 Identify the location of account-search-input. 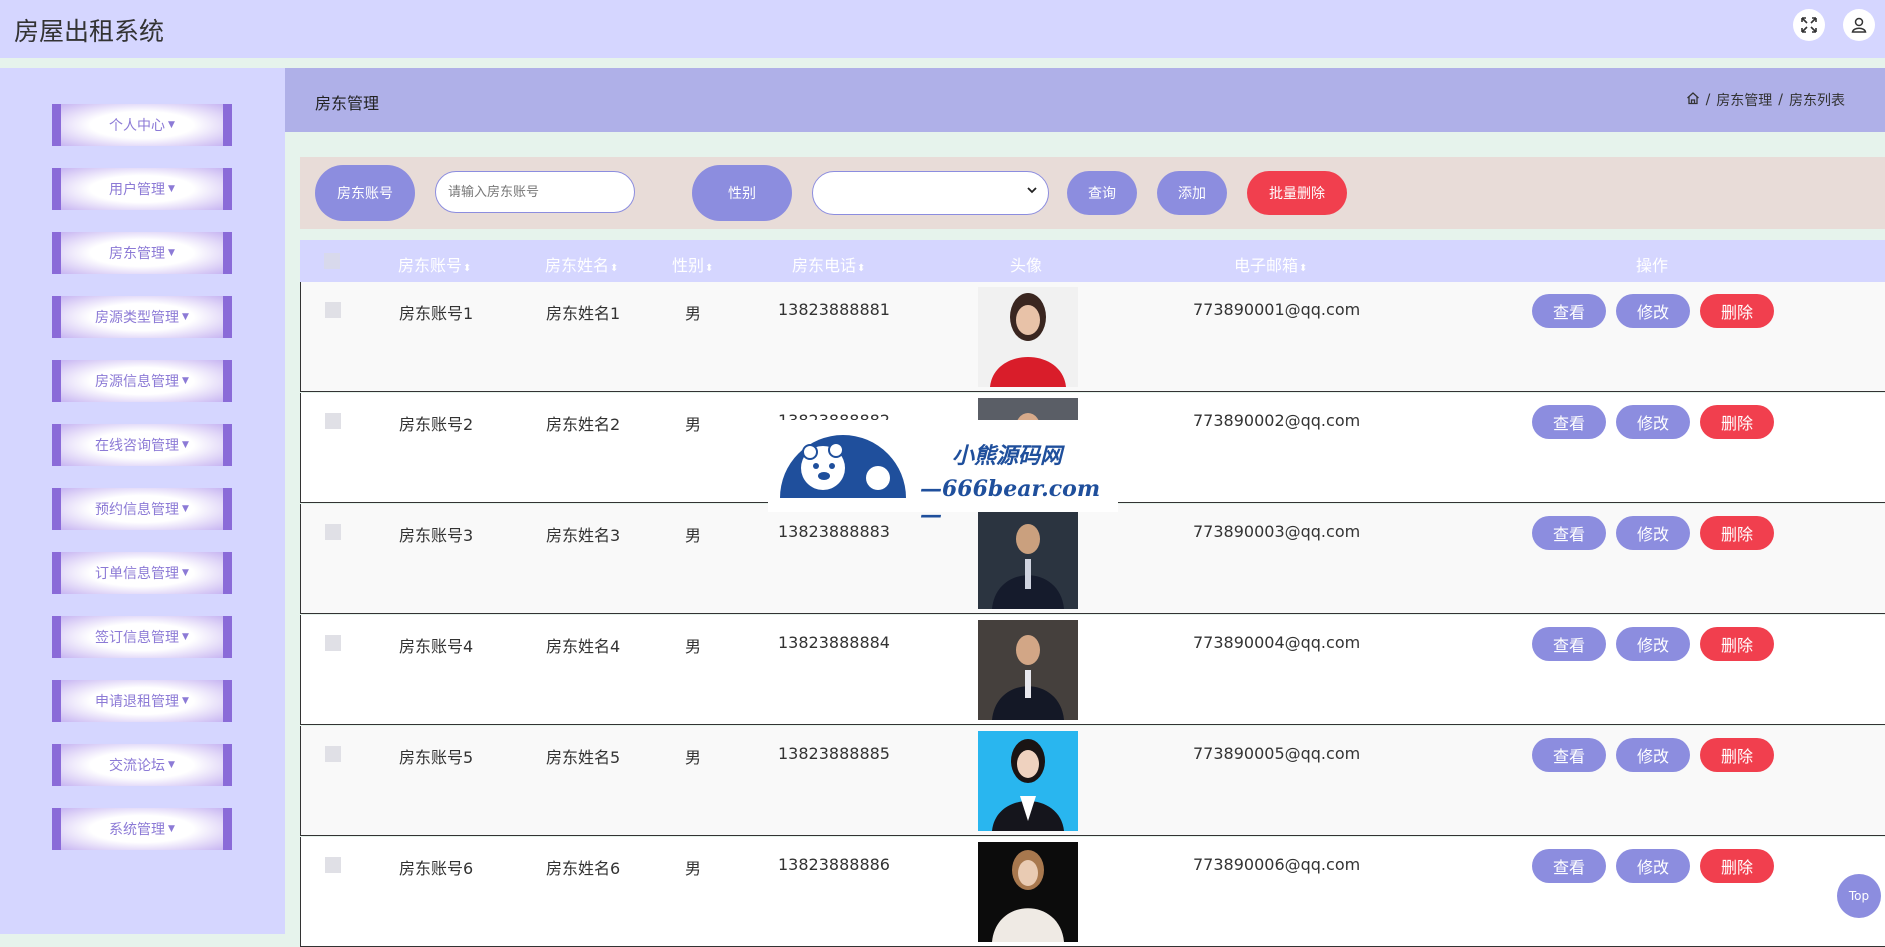
(535, 192).